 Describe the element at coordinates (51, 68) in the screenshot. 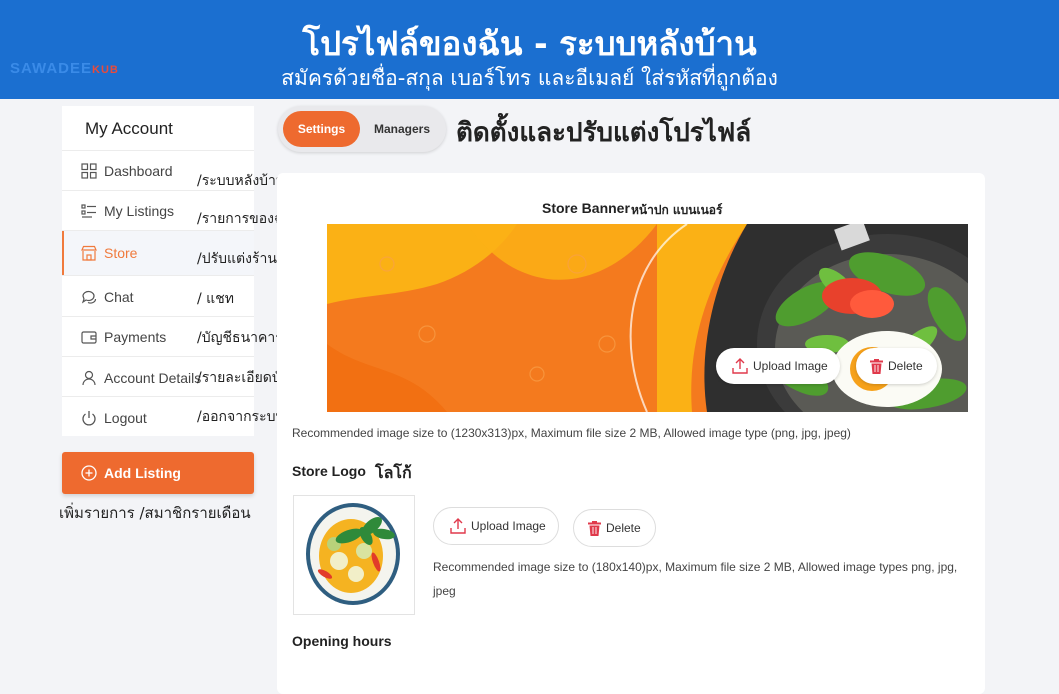

I see `brand-logo-text: SAWADEE` at that location.